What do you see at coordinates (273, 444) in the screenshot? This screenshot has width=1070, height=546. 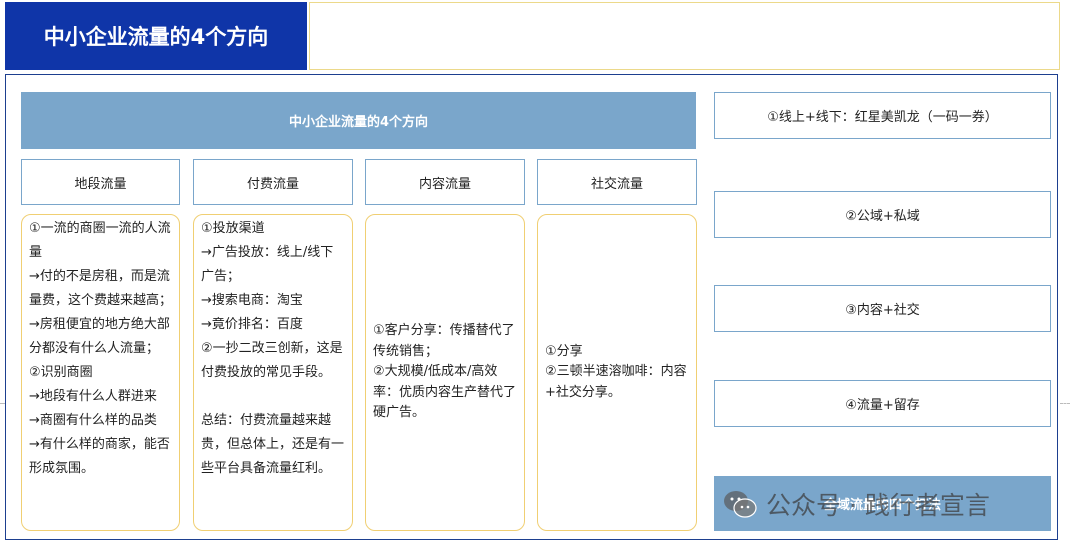 I see `column-line: 总结：付费流量越来越贵，但总体上，还是有一些平台具备流量红利。` at bounding box center [273, 444].